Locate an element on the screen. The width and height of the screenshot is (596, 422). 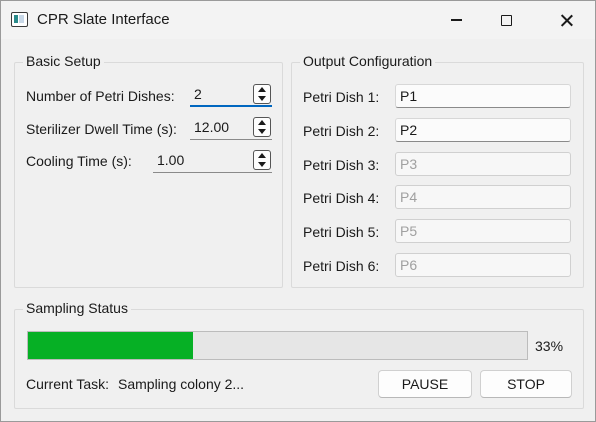
petri-dish-2-value: P2 is located at coordinates (409, 130).